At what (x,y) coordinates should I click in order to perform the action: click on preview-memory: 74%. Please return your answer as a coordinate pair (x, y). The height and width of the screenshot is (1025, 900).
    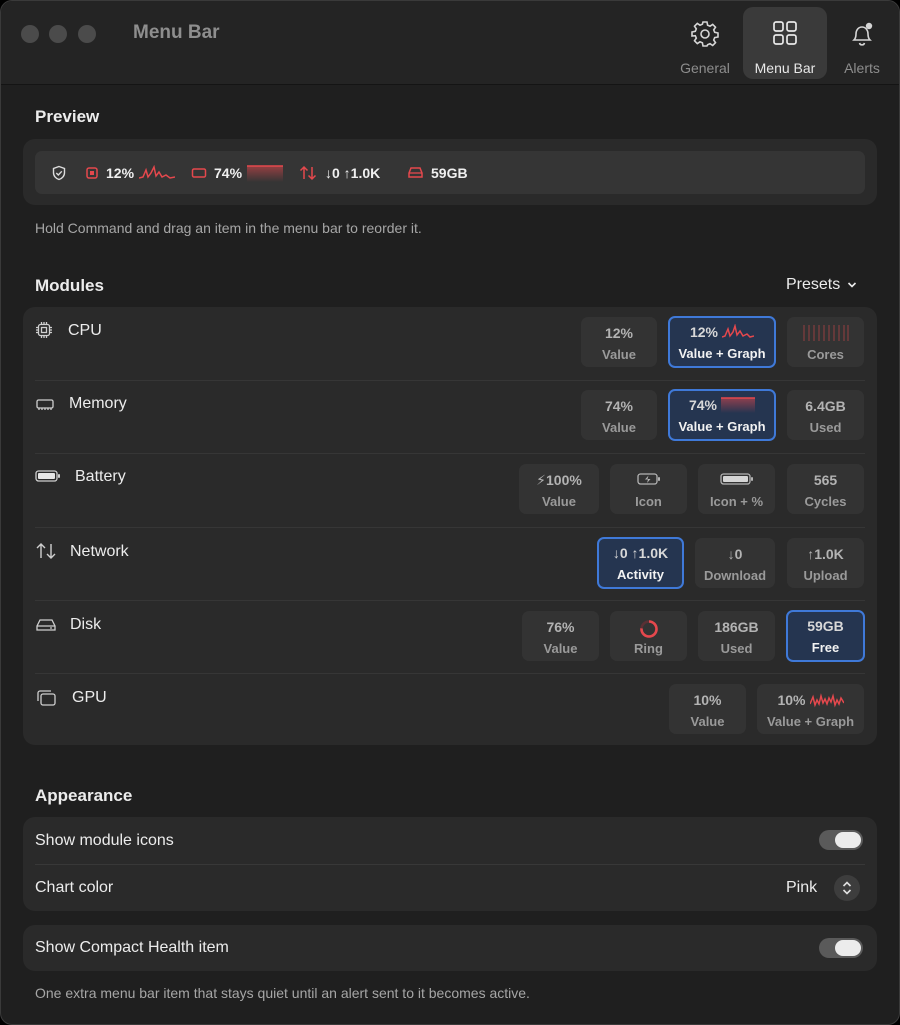
    Looking at the image, I should click on (237, 172).